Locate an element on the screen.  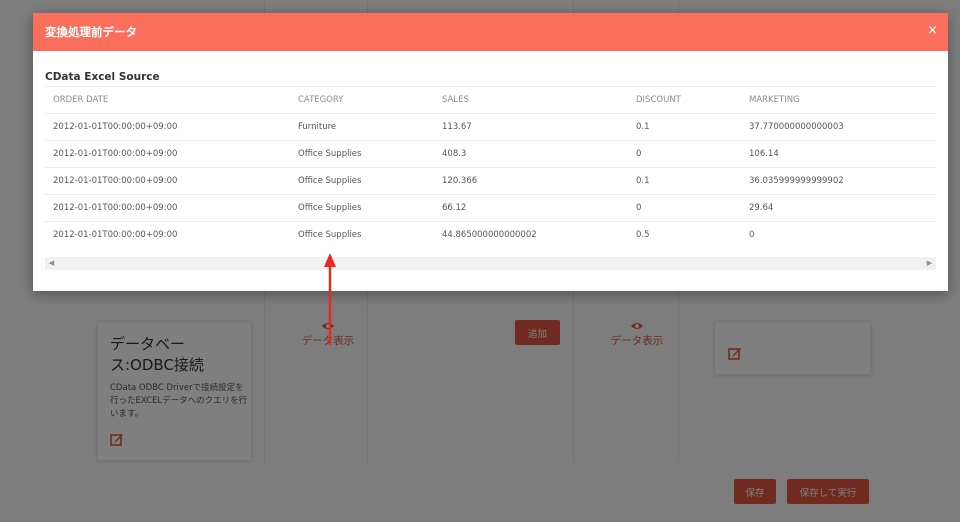
cell-sales: 66.12 is located at coordinates (454, 208).